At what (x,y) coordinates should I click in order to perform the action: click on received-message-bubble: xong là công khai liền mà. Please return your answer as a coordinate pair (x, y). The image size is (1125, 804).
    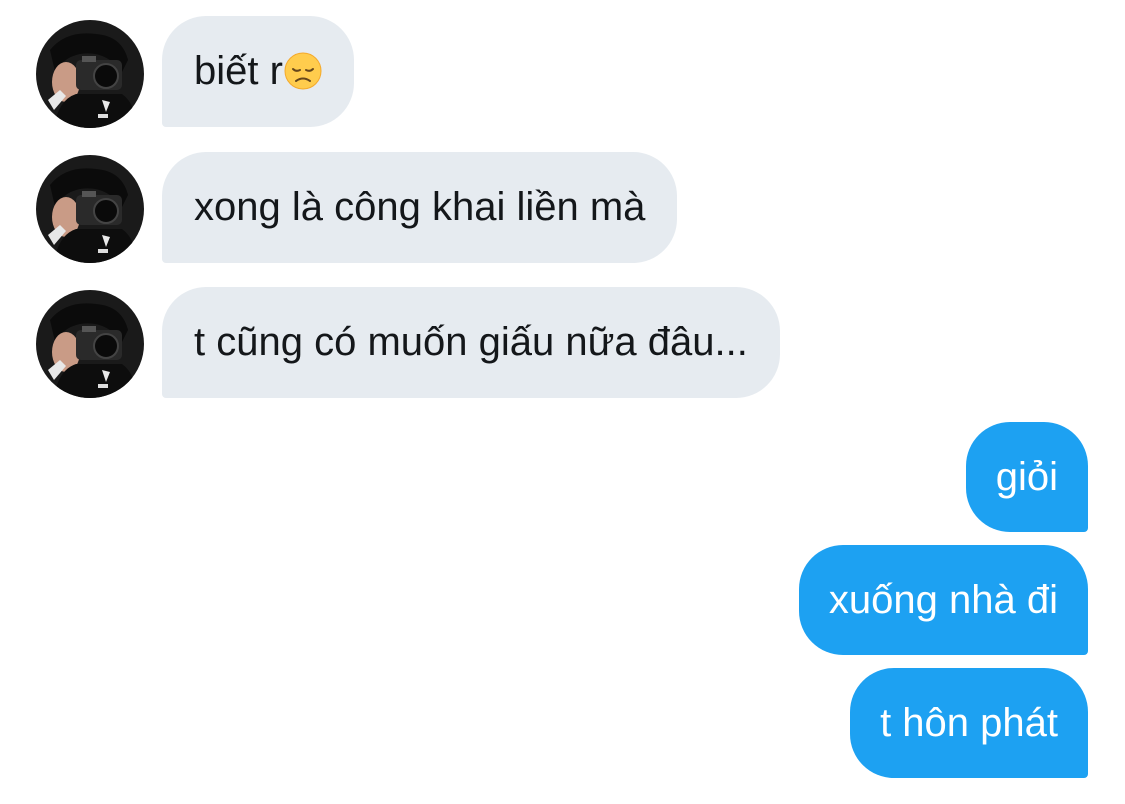
    Looking at the image, I should click on (420, 207).